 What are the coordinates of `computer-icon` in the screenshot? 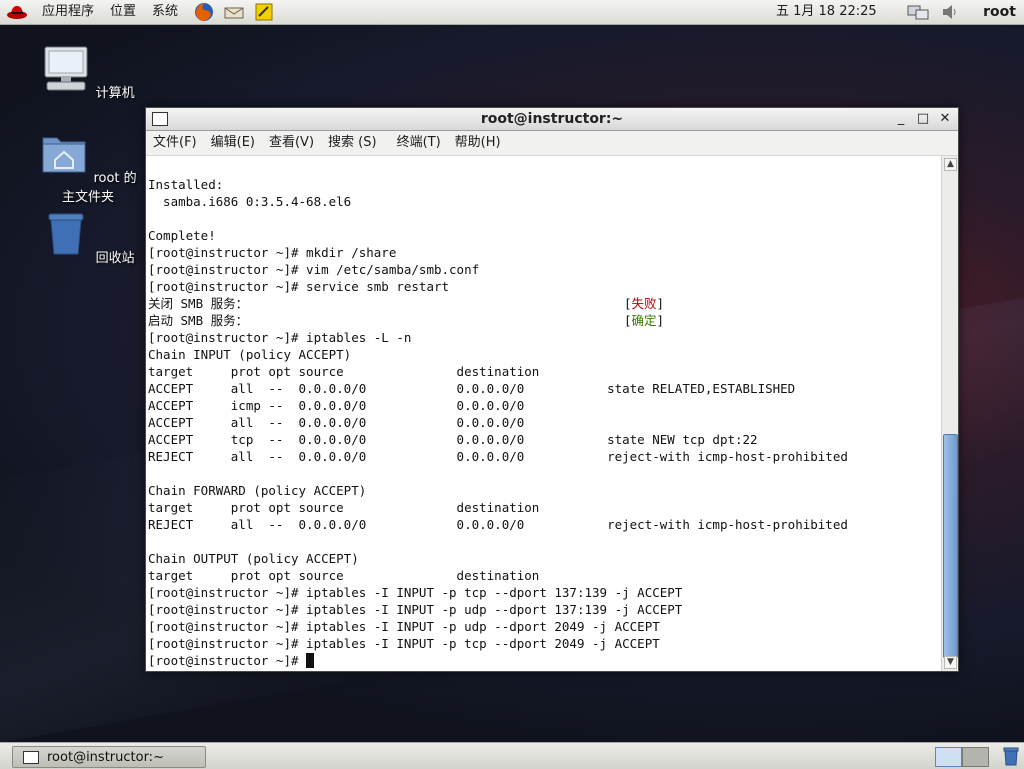 It's located at (66, 68).